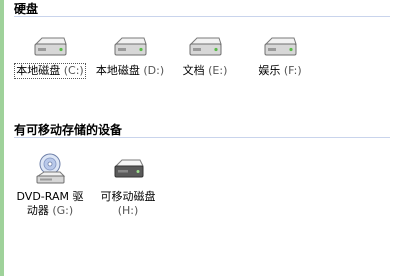 The width and height of the screenshot is (400, 276). Describe the element at coordinates (2, 138) in the screenshot. I see `window-left-border` at that location.